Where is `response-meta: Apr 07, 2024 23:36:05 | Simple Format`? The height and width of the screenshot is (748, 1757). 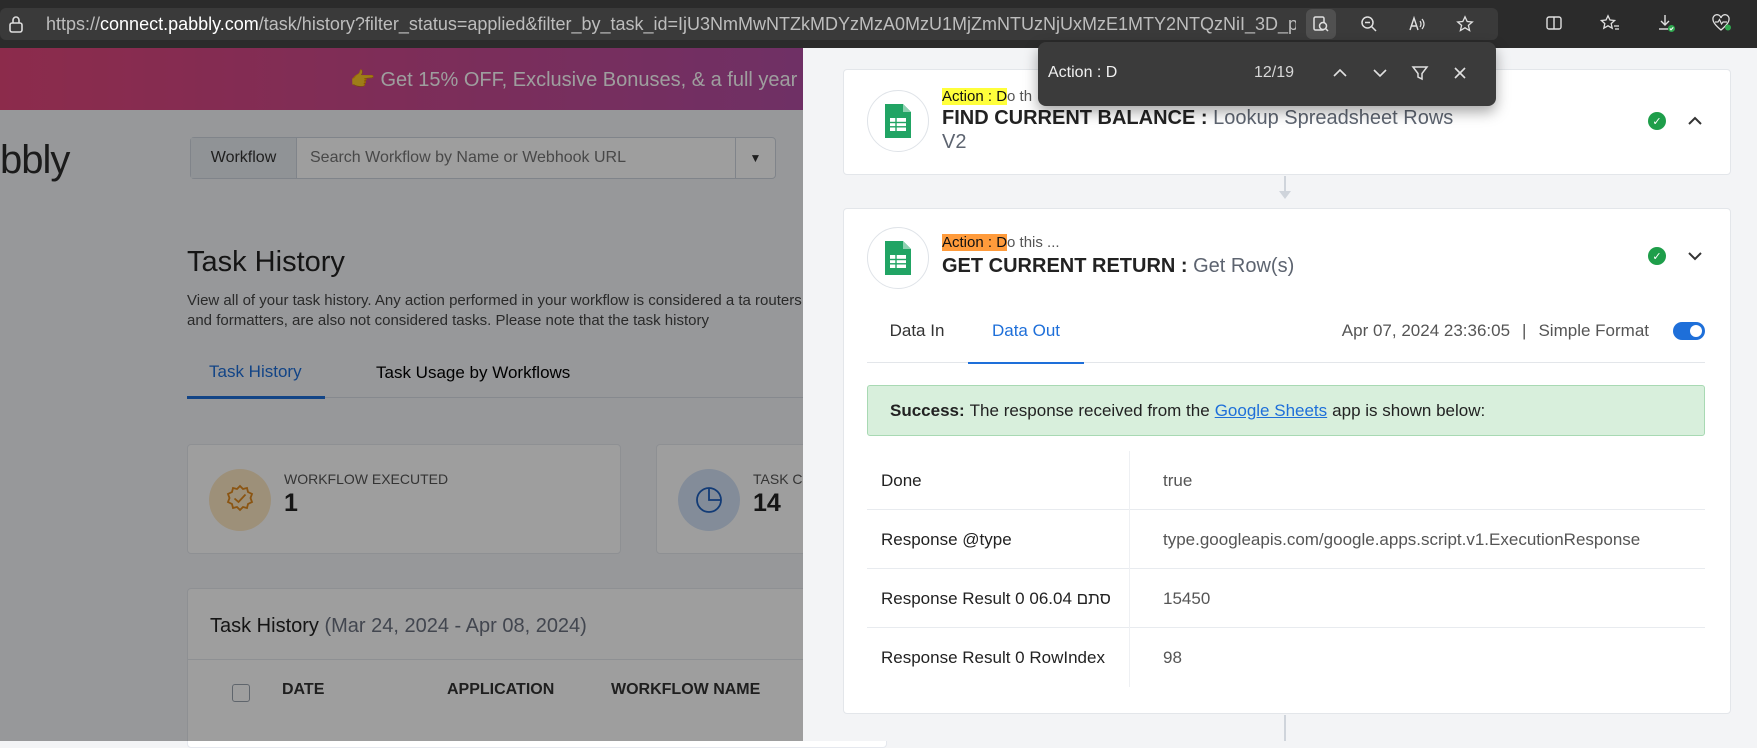
response-meta: Apr 07, 2024 23:36:05 | Simple Format is located at coordinates (1523, 331).